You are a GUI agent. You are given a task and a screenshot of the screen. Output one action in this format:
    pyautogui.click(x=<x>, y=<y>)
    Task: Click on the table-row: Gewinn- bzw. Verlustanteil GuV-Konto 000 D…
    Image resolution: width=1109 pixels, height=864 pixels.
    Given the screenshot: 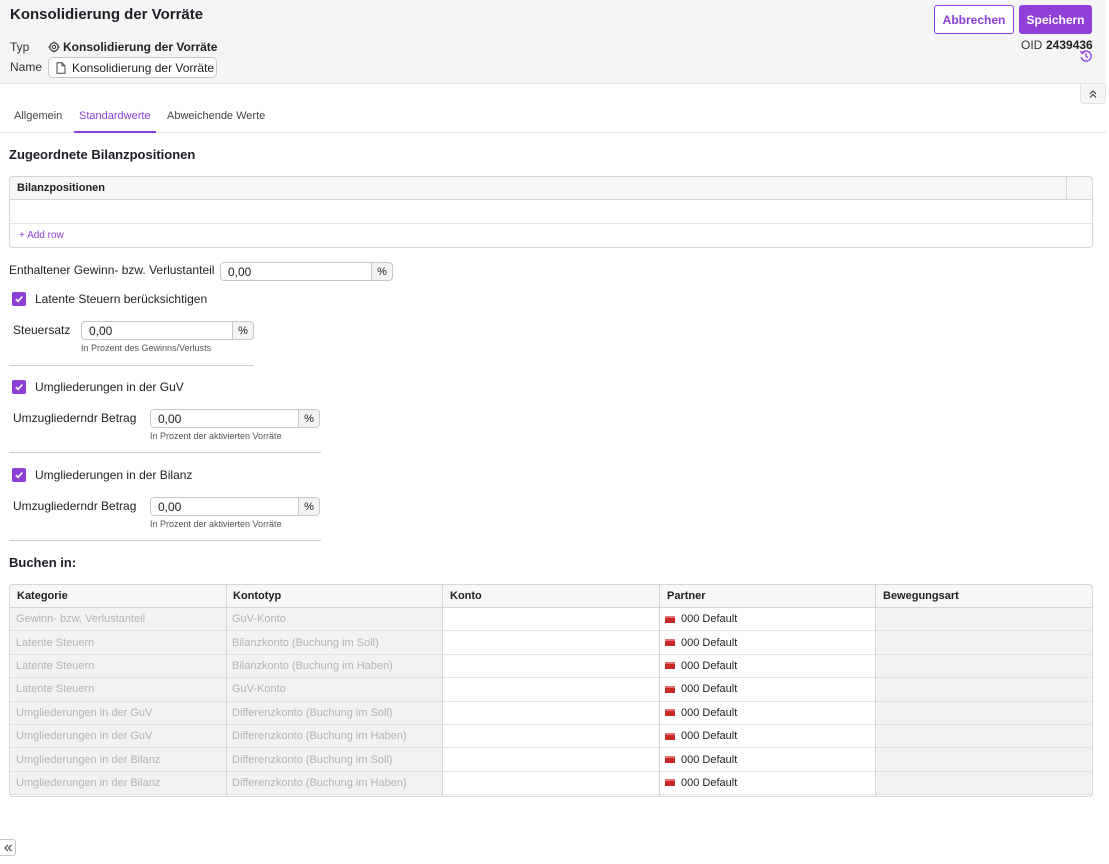 What is the action you would take?
    pyautogui.click(x=551, y=620)
    